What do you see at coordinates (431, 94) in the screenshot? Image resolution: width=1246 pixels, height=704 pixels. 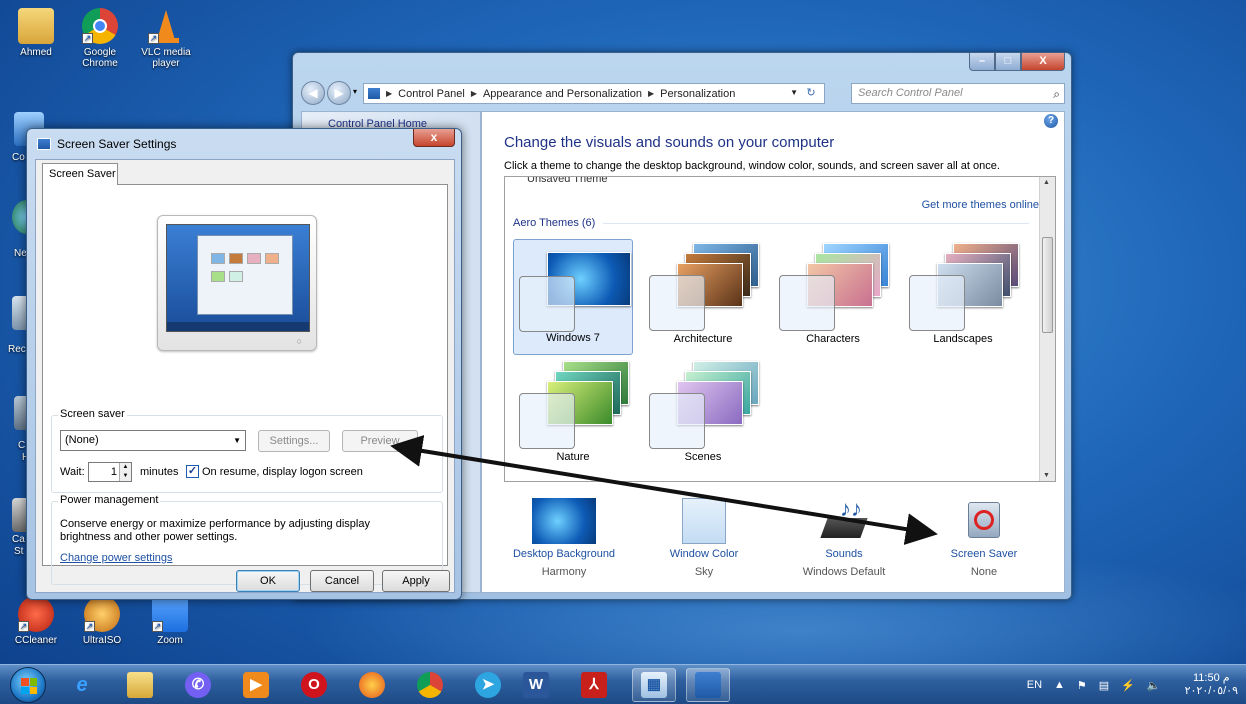 I see `breadcrumb-control-panel: Control Panel` at bounding box center [431, 94].